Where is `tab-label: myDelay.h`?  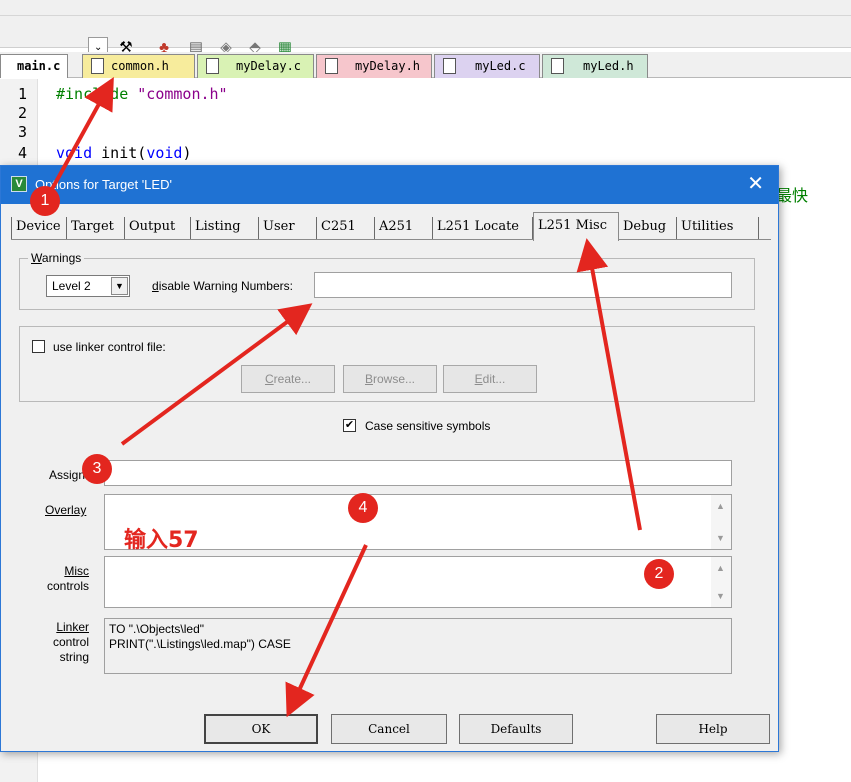
tab-label: myDelay.h is located at coordinates (388, 66).